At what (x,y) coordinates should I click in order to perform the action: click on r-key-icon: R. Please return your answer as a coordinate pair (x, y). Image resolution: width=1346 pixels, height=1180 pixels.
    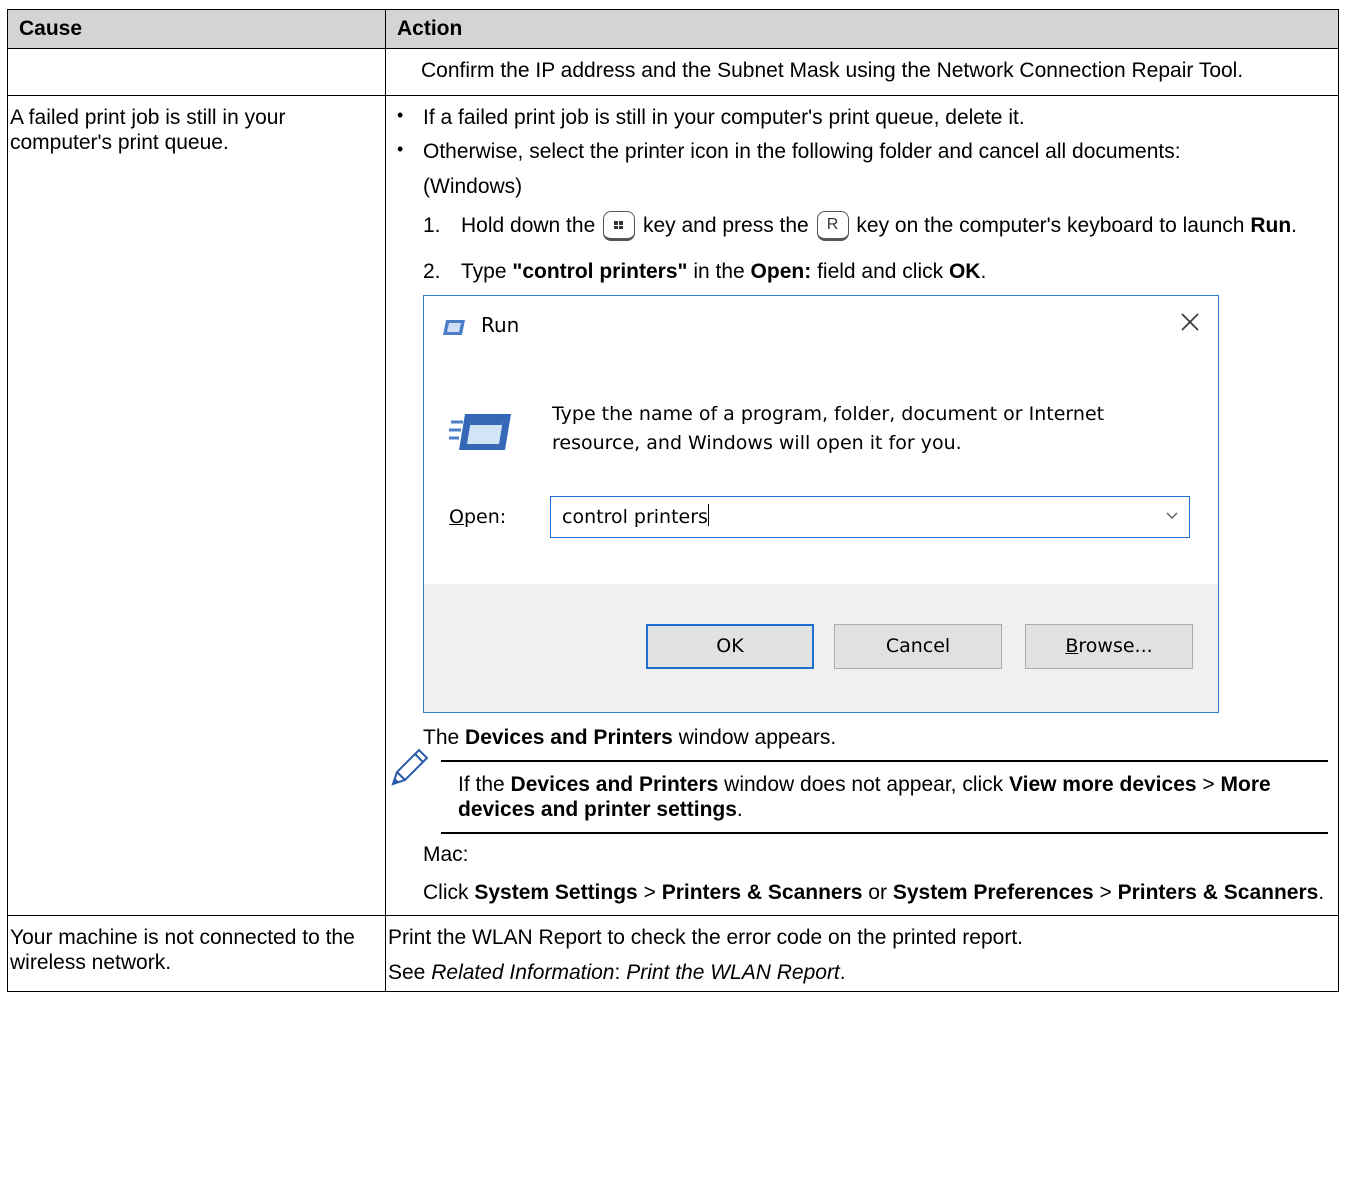
    Looking at the image, I should click on (832, 226).